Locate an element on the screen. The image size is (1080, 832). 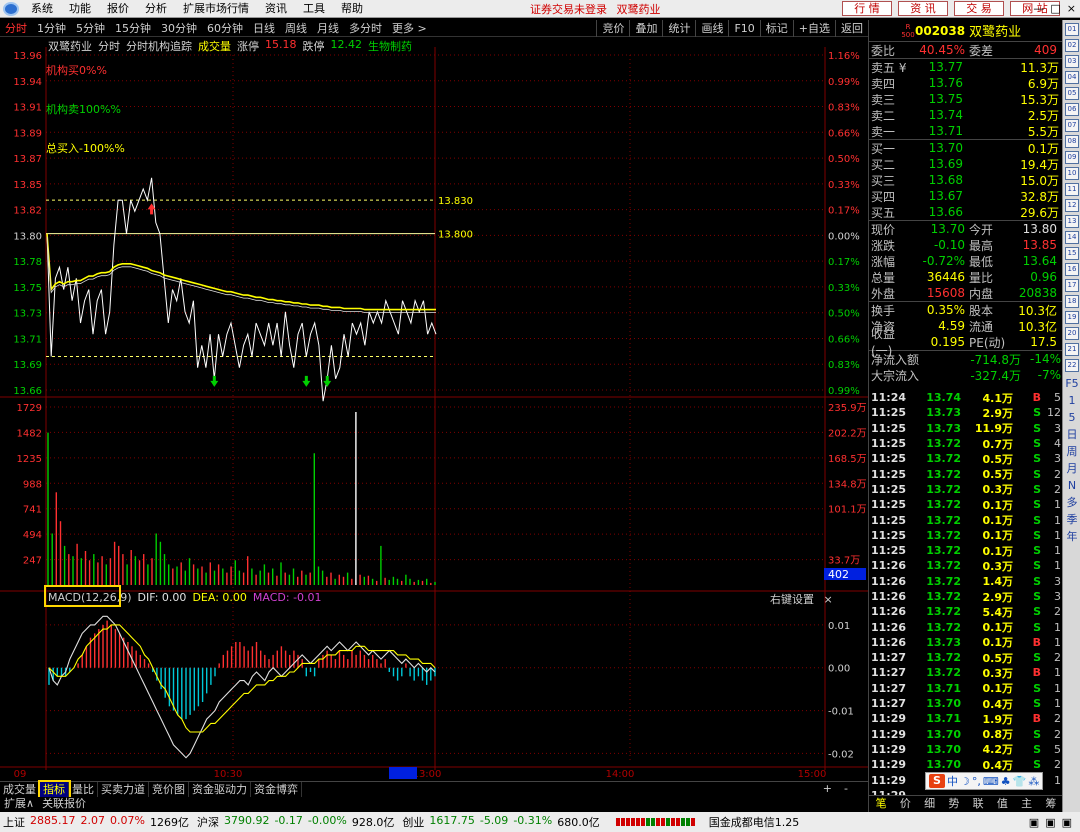
side-tool-icon: 17 is located at coordinates (1072, 285).